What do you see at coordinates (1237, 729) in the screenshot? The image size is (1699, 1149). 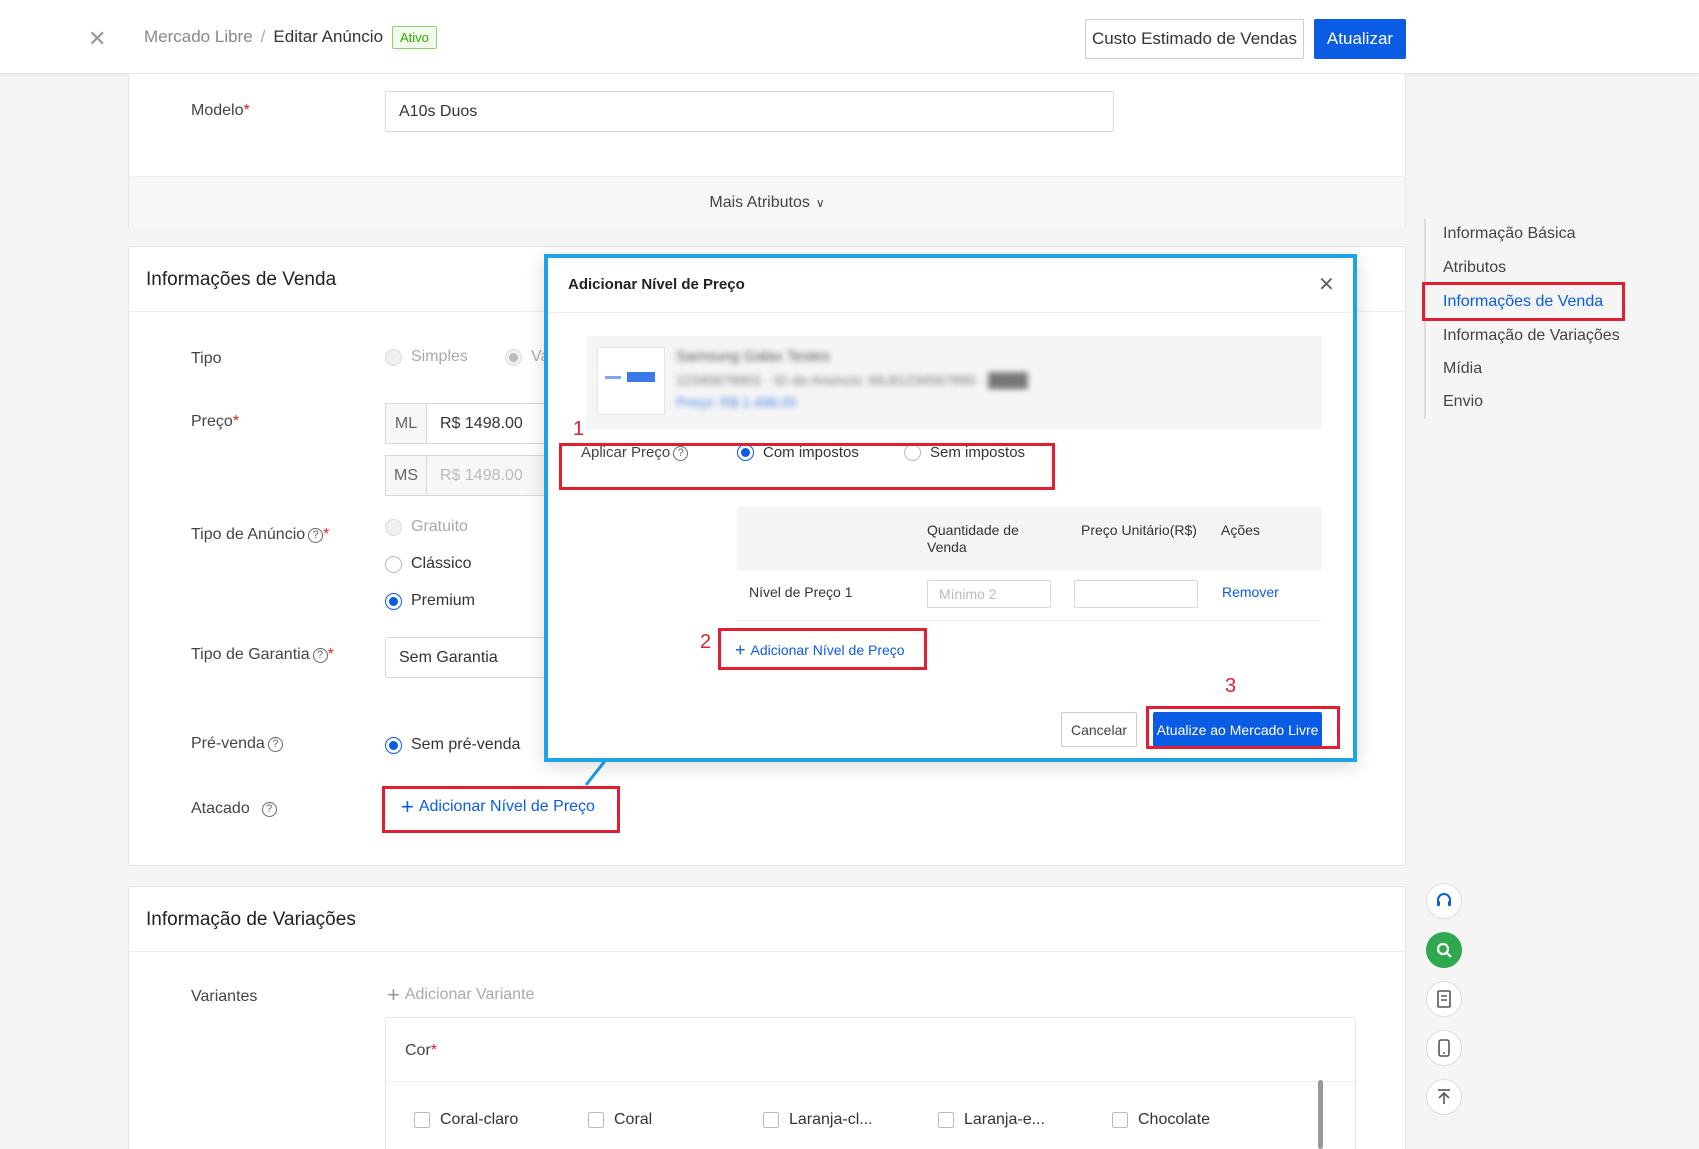 I see `submit-to-mercado-livre-button: Atualize ao Mercado Livre` at bounding box center [1237, 729].